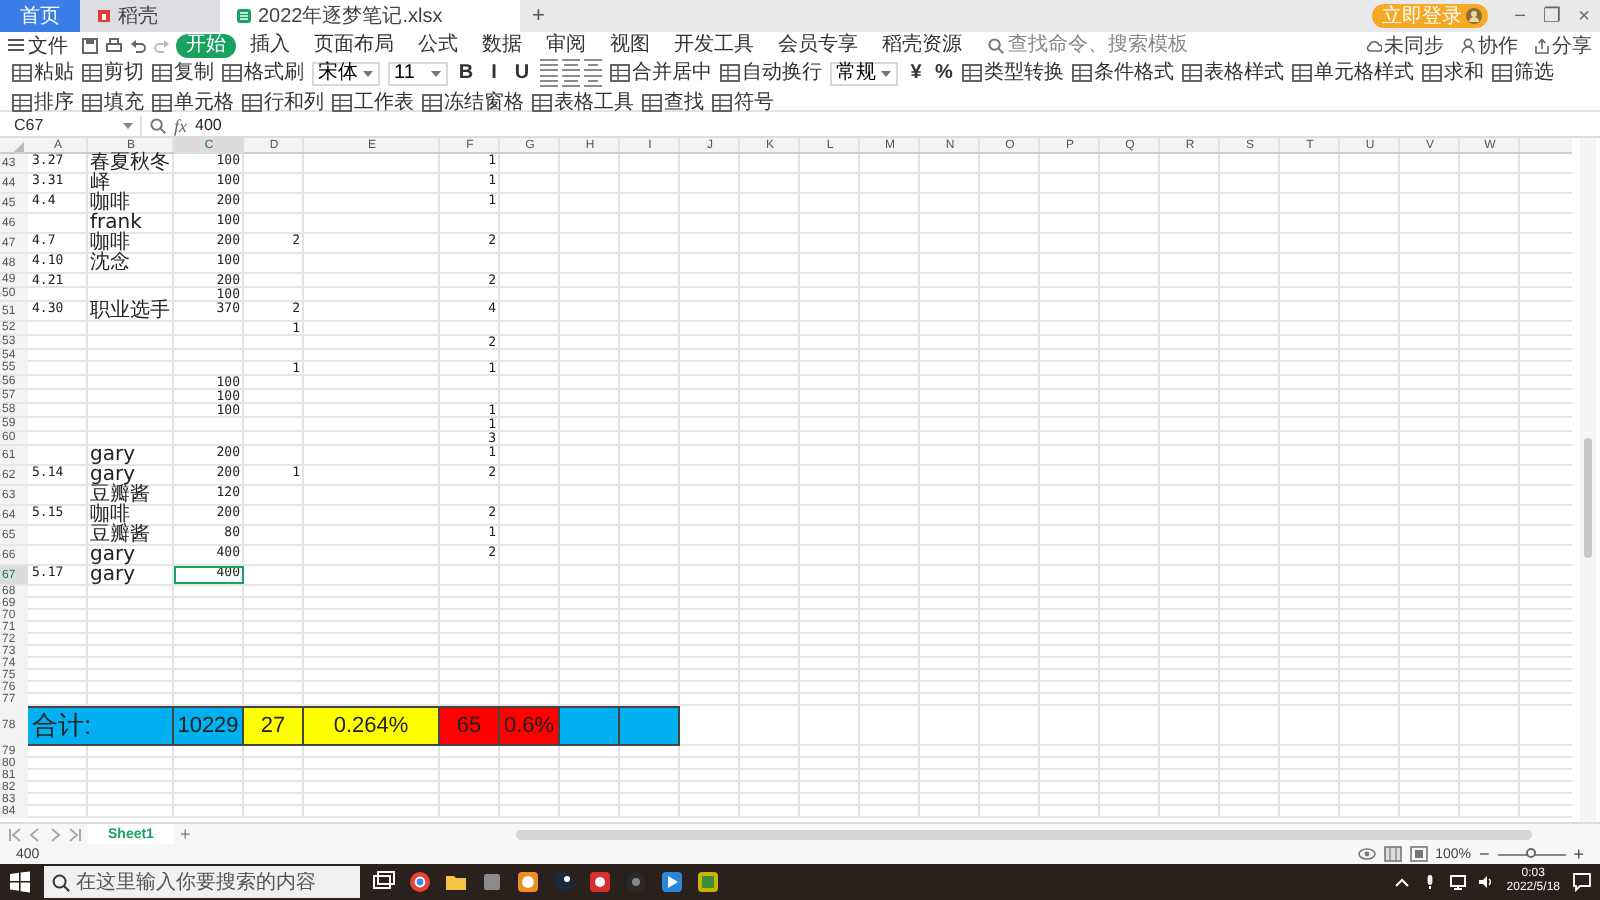 This screenshot has width=1600, height=900. What do you see at coordinates (16, 45) in the screenshot?
I see `menu-icon` at bounding box center [16, 45].